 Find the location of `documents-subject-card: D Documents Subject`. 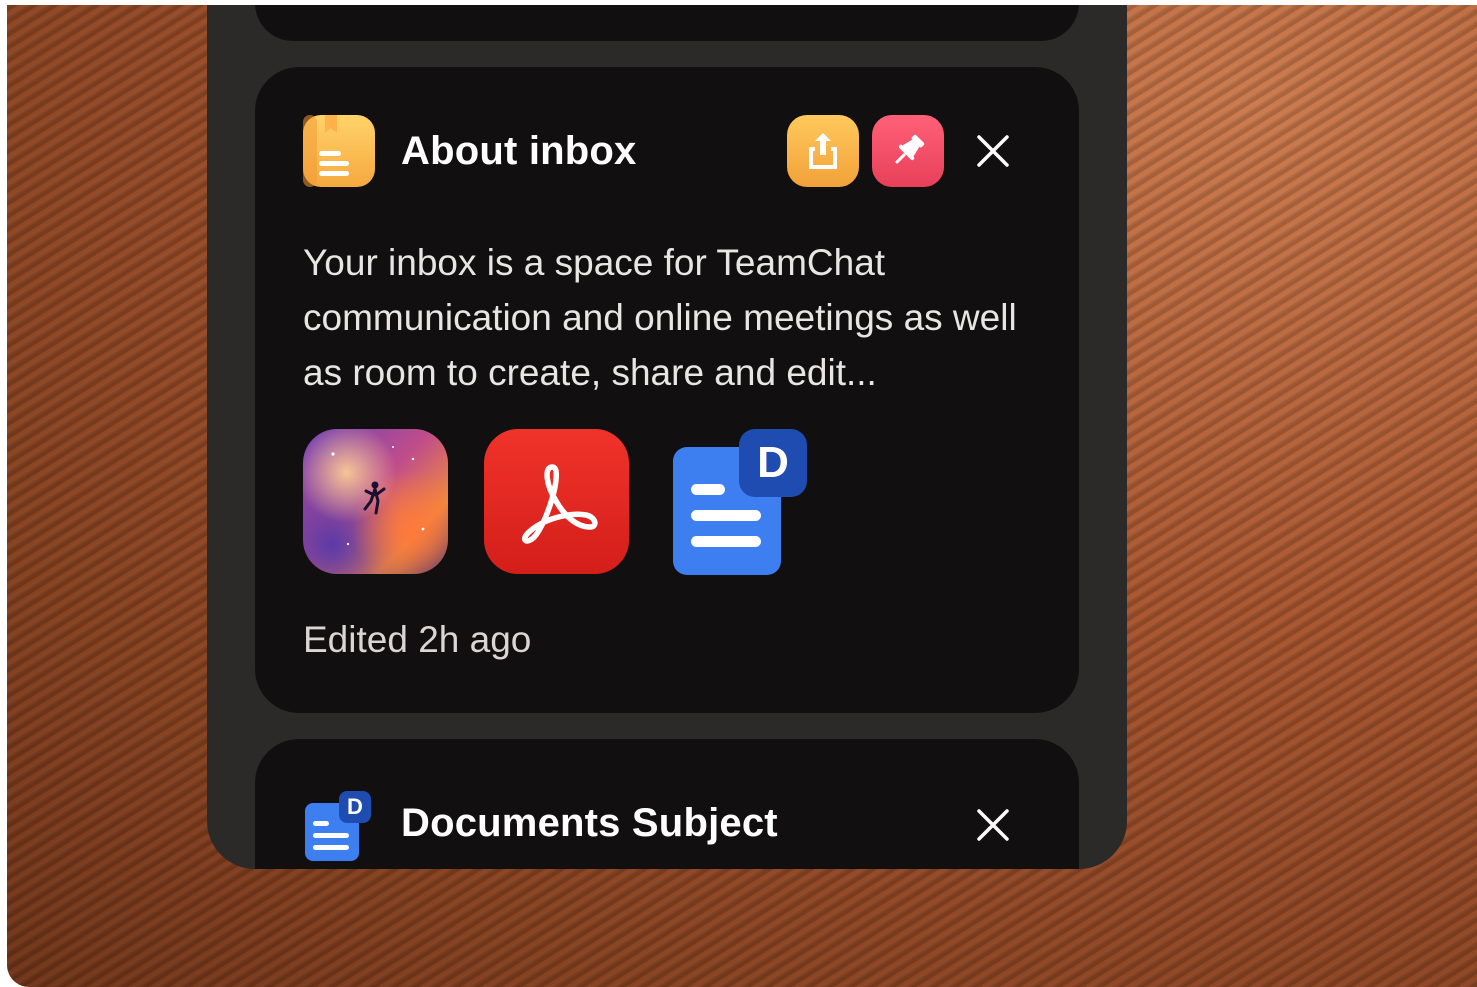

documents-subject-card: D Documents Subject is located at coordinates (667, 804).